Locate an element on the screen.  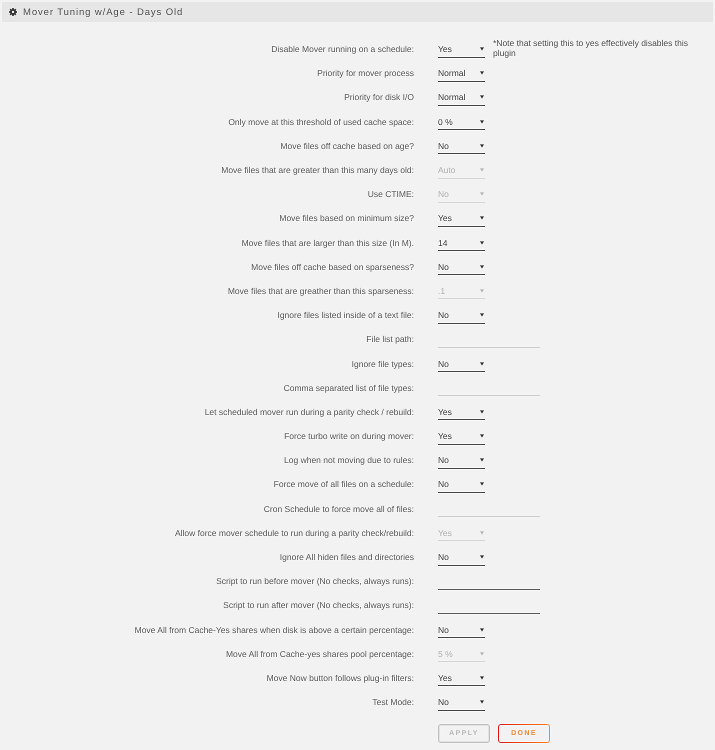
setting-label: Force move of all files on a schedule: is located at coordinates (343, 484).